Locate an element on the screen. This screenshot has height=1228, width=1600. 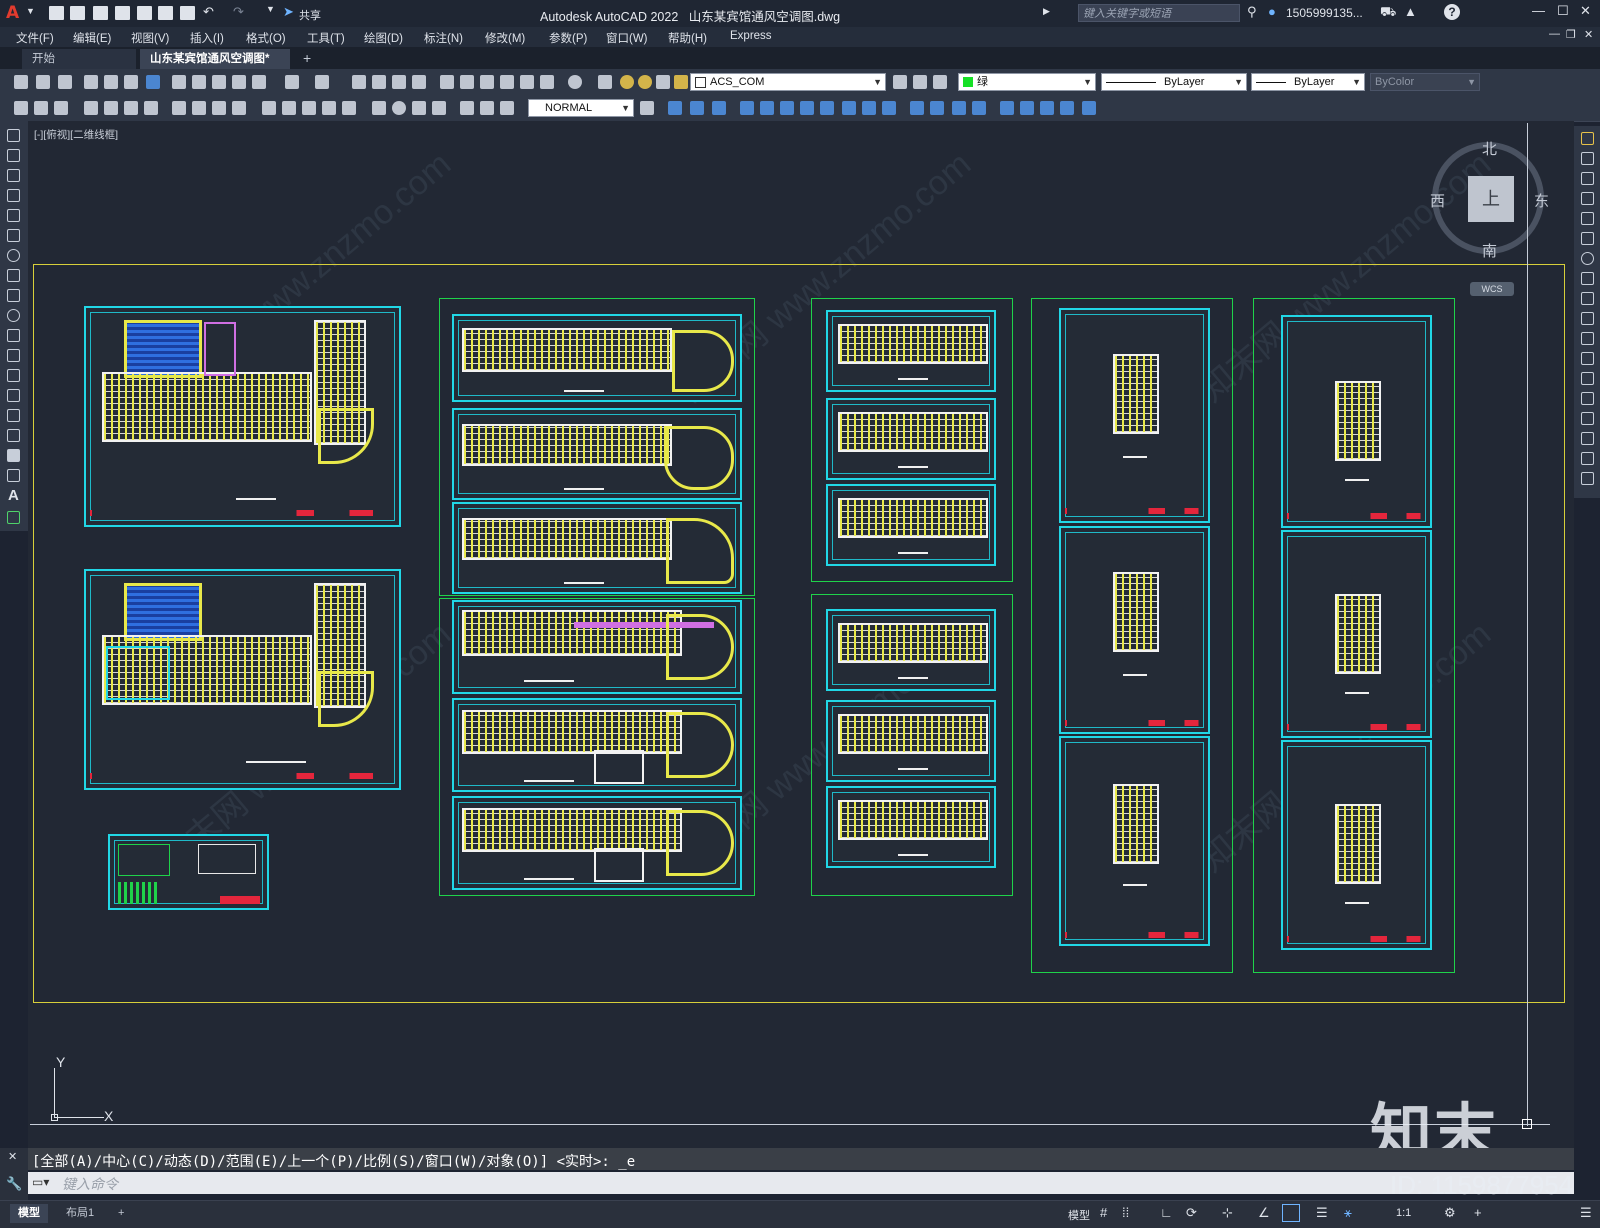
new-tab-icon: + is located at coordinates (307, 58).